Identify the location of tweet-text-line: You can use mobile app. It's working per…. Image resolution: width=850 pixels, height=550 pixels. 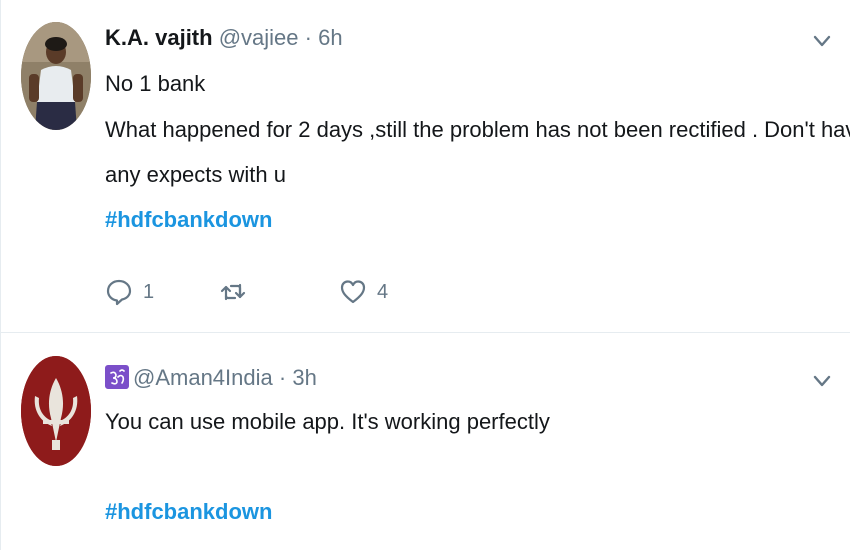
(327, 421).